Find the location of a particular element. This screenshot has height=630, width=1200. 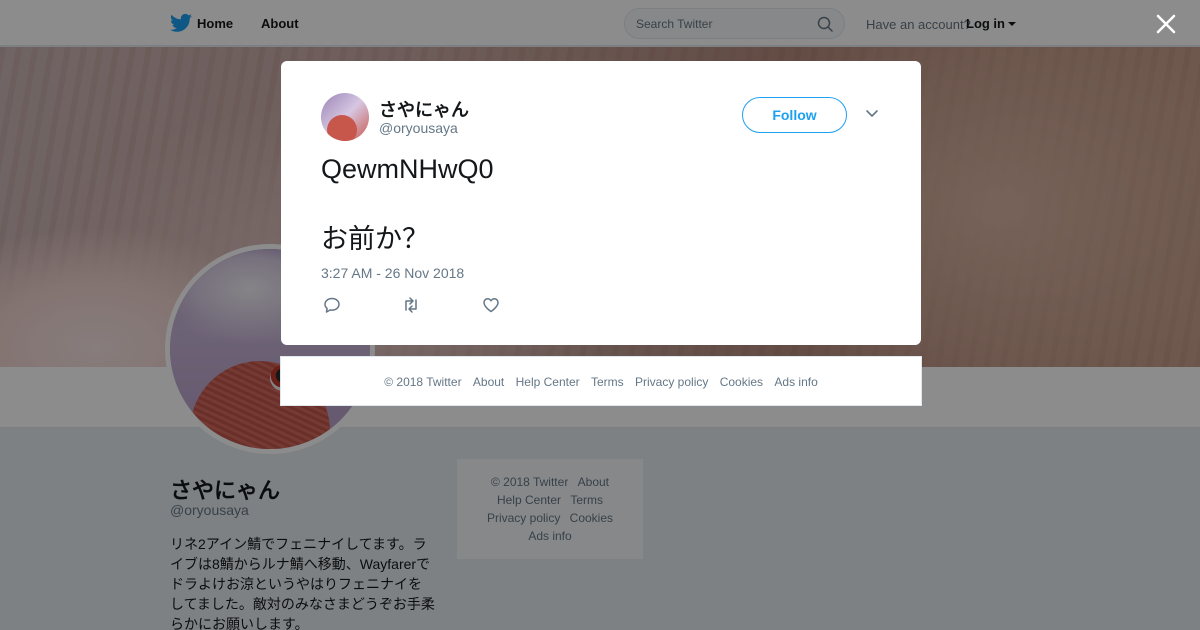

tweet-author-handle: @oryousaya is located at coordinates (418, 128).